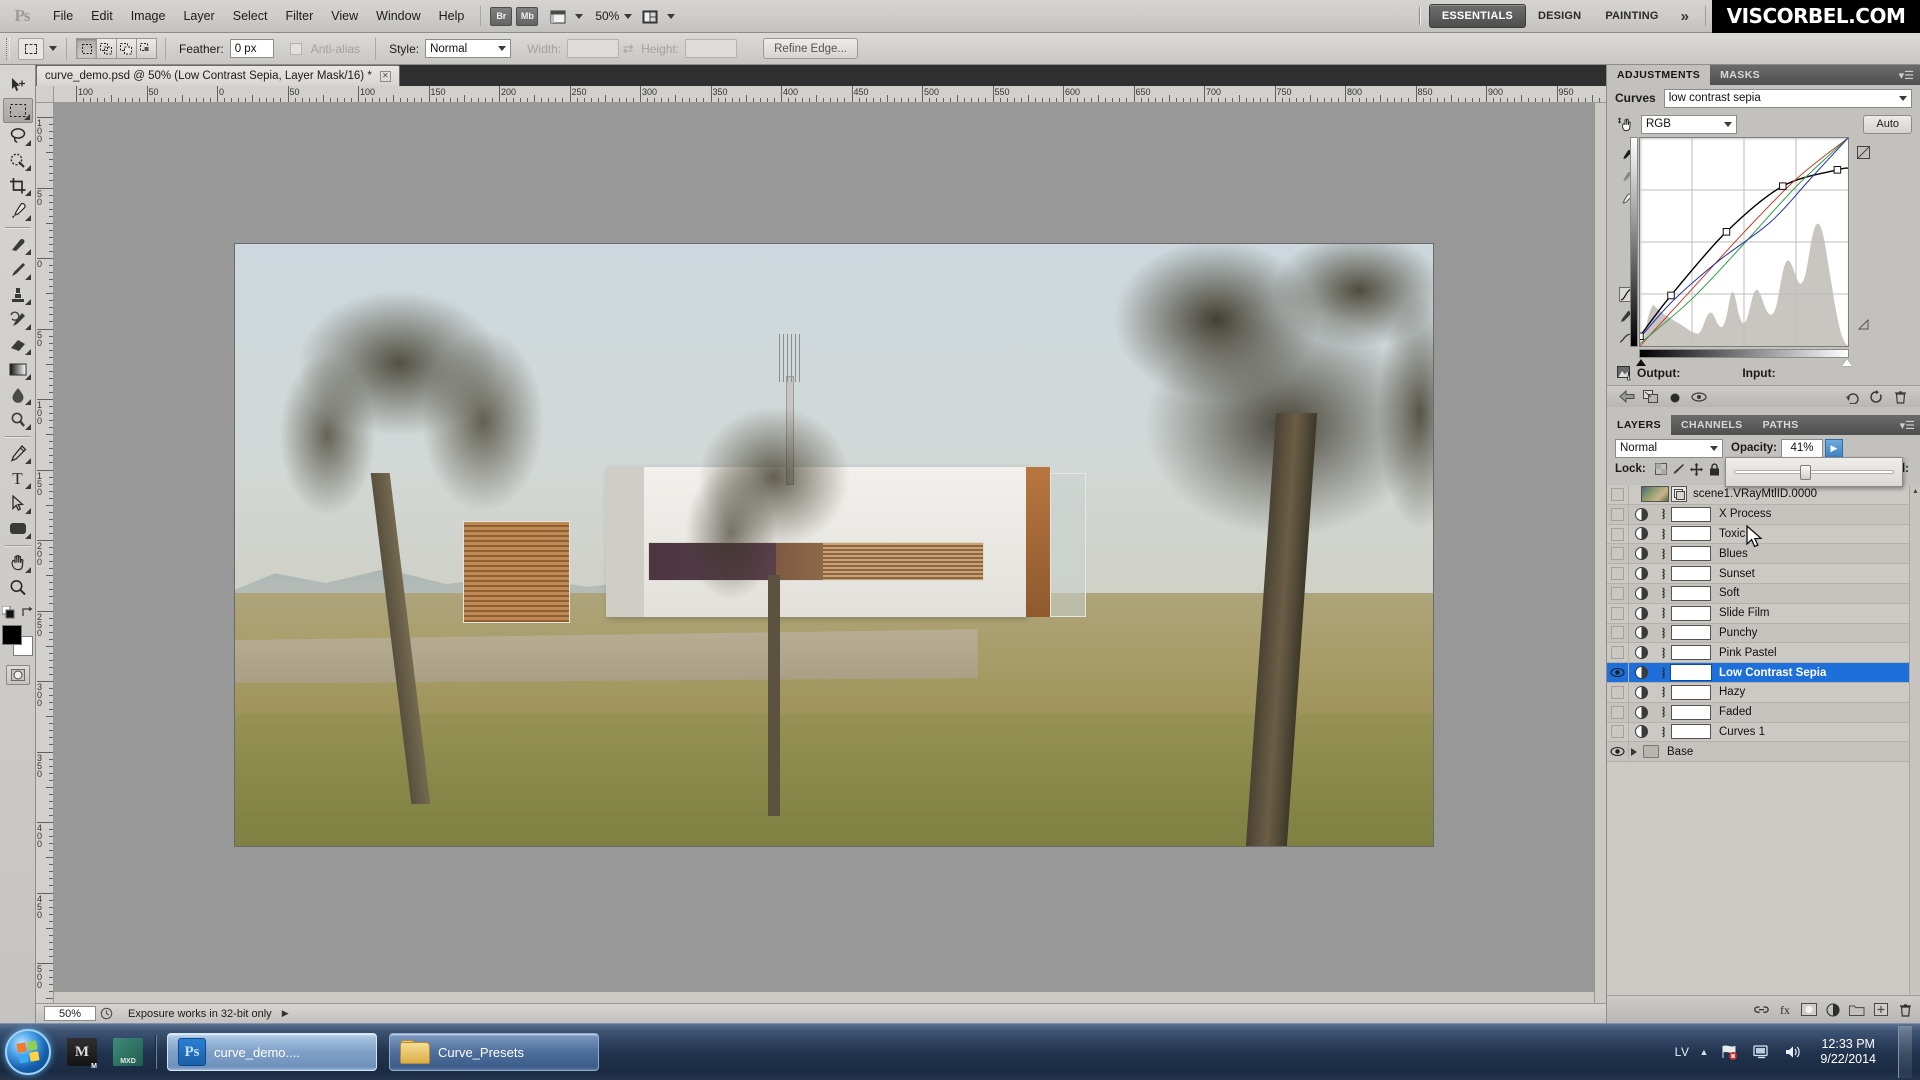  What do you see at coordinates (1655, 494) in the screenshot?
I see `layer-thumbnail` at bounding box center [1655, 494].